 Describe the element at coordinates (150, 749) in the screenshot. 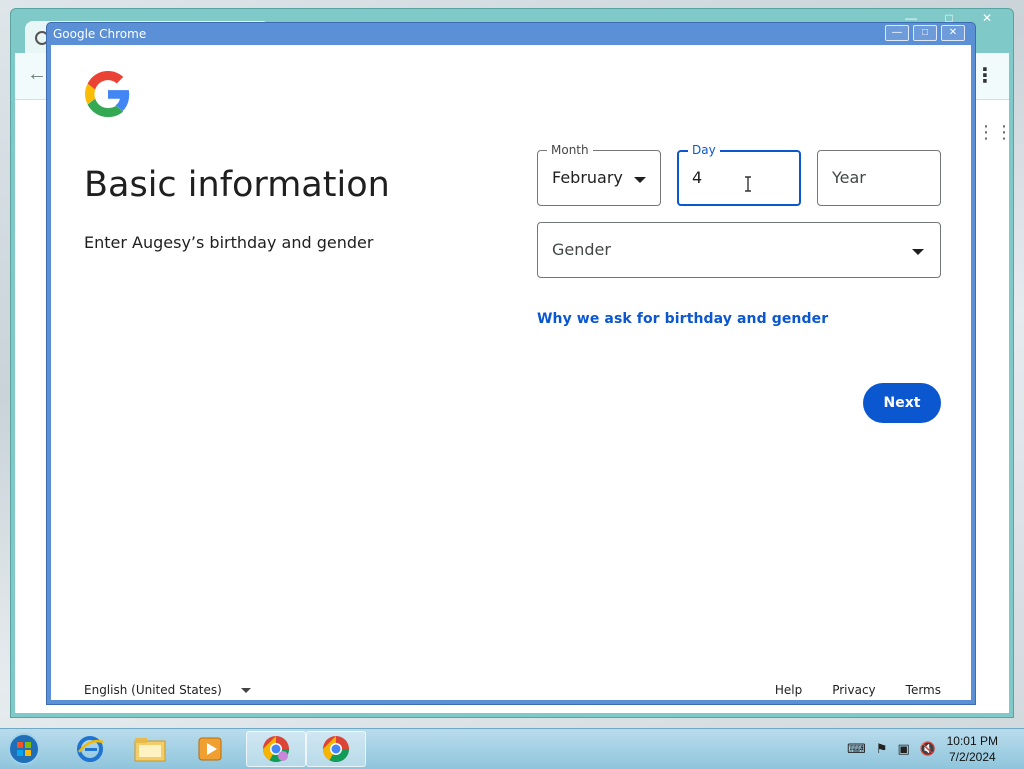

I see `file-explorer-icon` at that location.